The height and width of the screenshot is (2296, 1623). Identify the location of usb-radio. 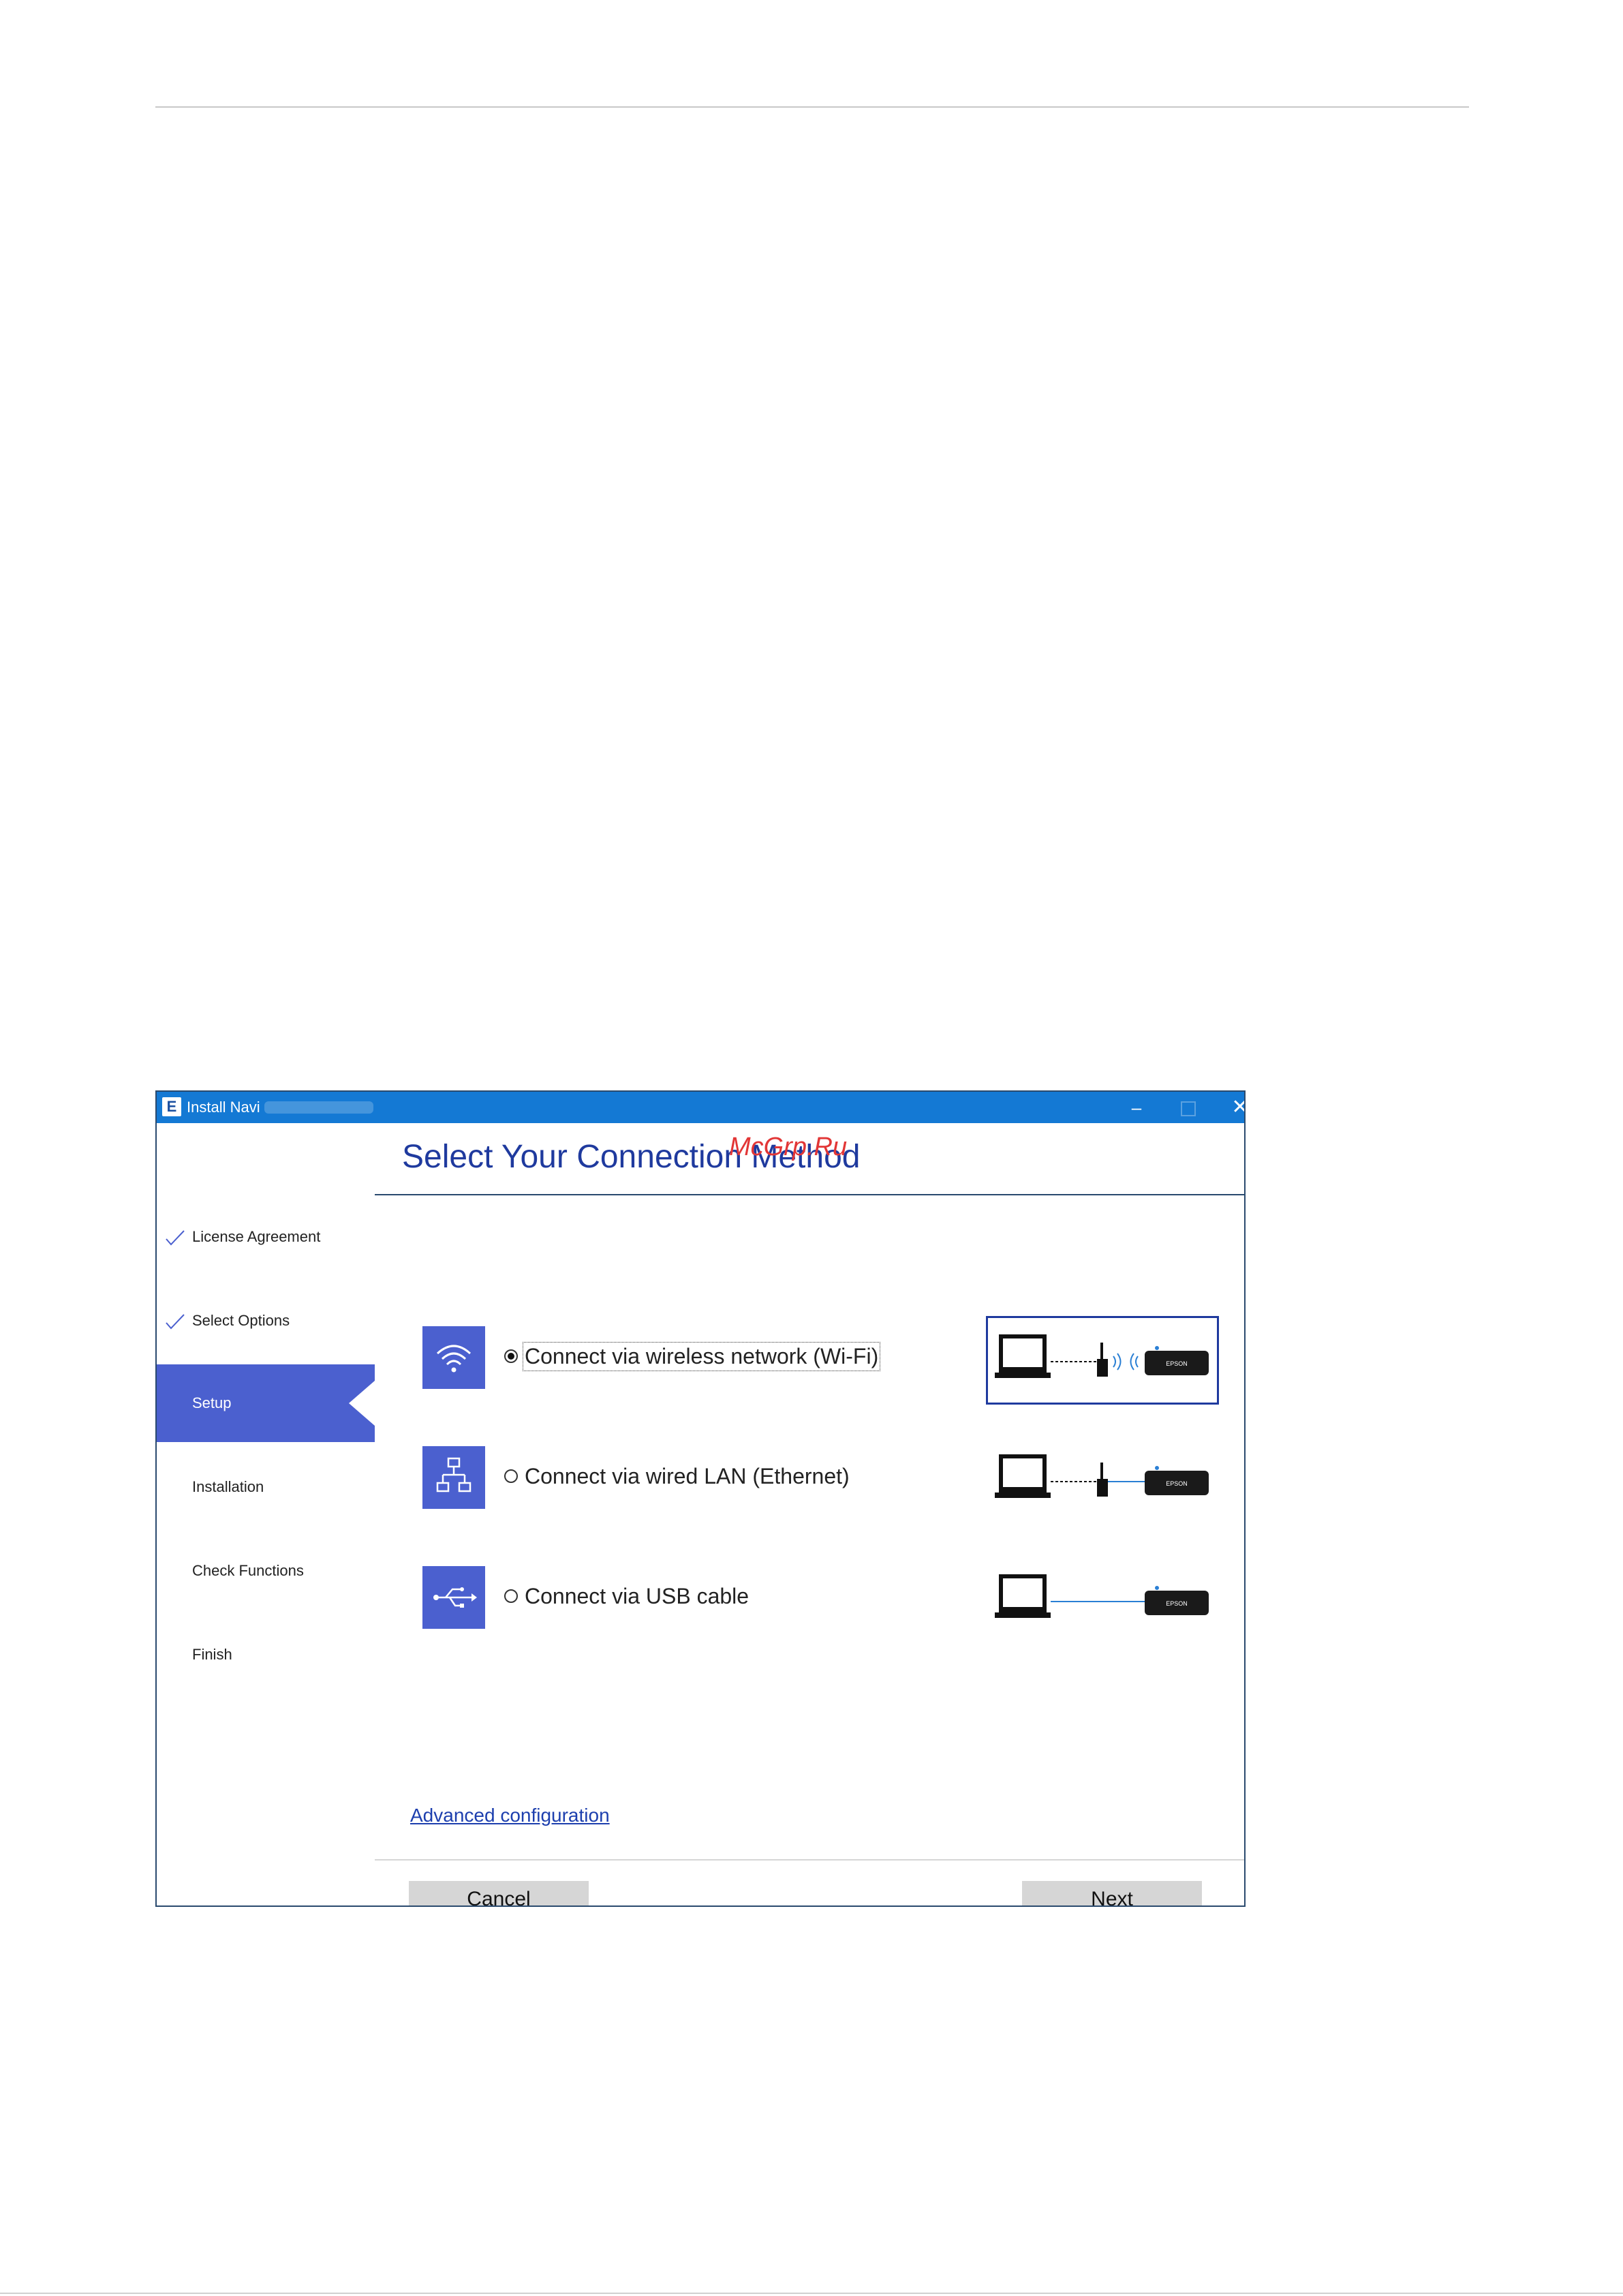
(511, 1596).